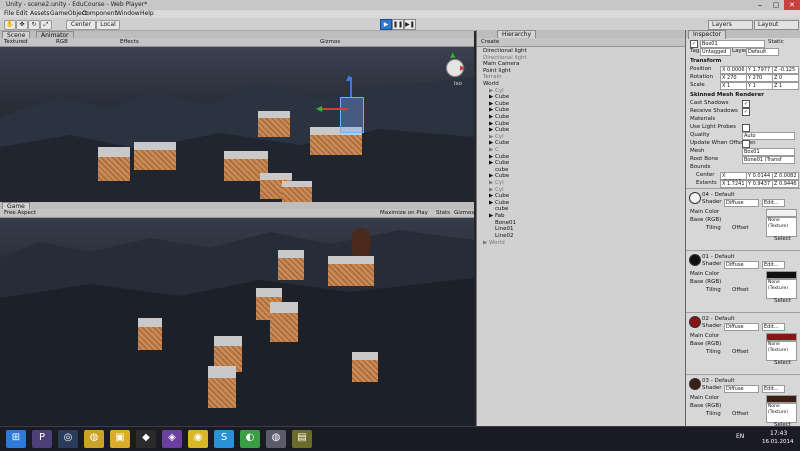  Describe the element at coordinates (250, 439) in the screenshot. I see `taskbar-app-5-icon: ◐` at that location.